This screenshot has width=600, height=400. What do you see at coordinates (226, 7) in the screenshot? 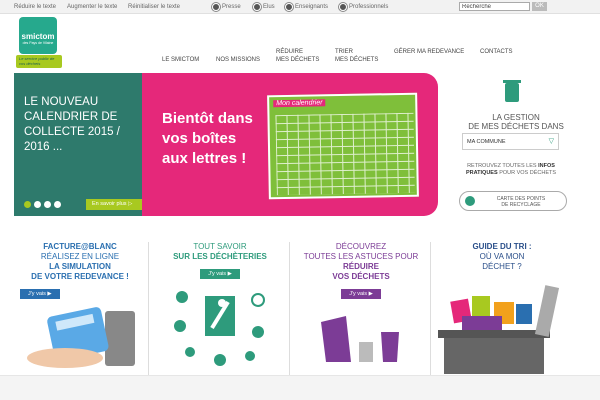
I see `audience-presse: Presse` at bounding box center [226, 7].